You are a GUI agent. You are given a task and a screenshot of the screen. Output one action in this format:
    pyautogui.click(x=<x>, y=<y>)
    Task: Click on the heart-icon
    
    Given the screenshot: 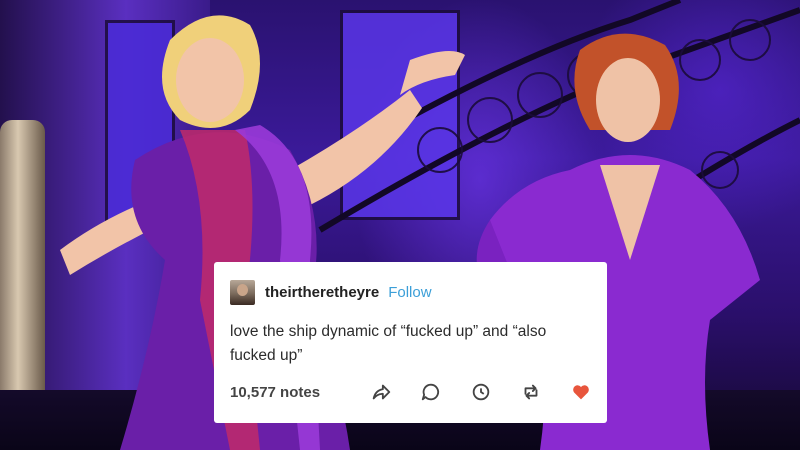 What is the action you would take?
    pyautogui.click(x=581, y=392)
    